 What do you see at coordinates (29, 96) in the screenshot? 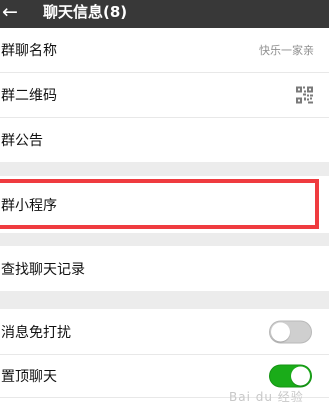
I see `group-qr-code-label: 群二维码` at bounding box center [29, 96].